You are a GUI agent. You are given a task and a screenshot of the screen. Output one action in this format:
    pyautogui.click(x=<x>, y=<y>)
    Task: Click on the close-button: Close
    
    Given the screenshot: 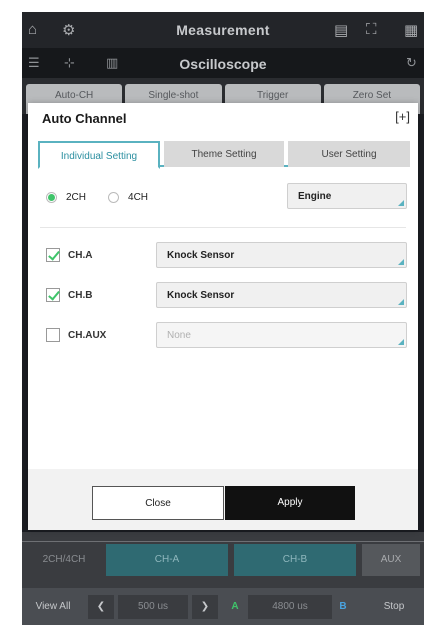 What is the action you would take?
    pyautogui.click(x=158, y=503)
    